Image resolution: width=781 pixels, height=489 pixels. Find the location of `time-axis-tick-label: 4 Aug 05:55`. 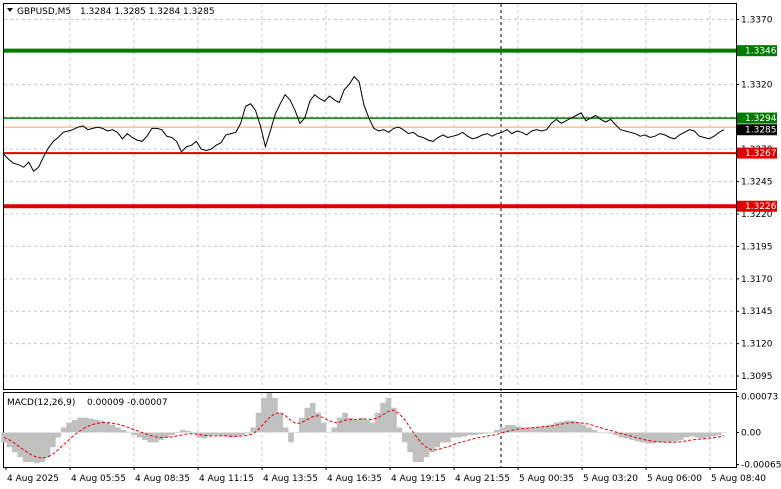

time-axis-tick-label: 4 Aug 05:55 is located at coordinates (98, 479).